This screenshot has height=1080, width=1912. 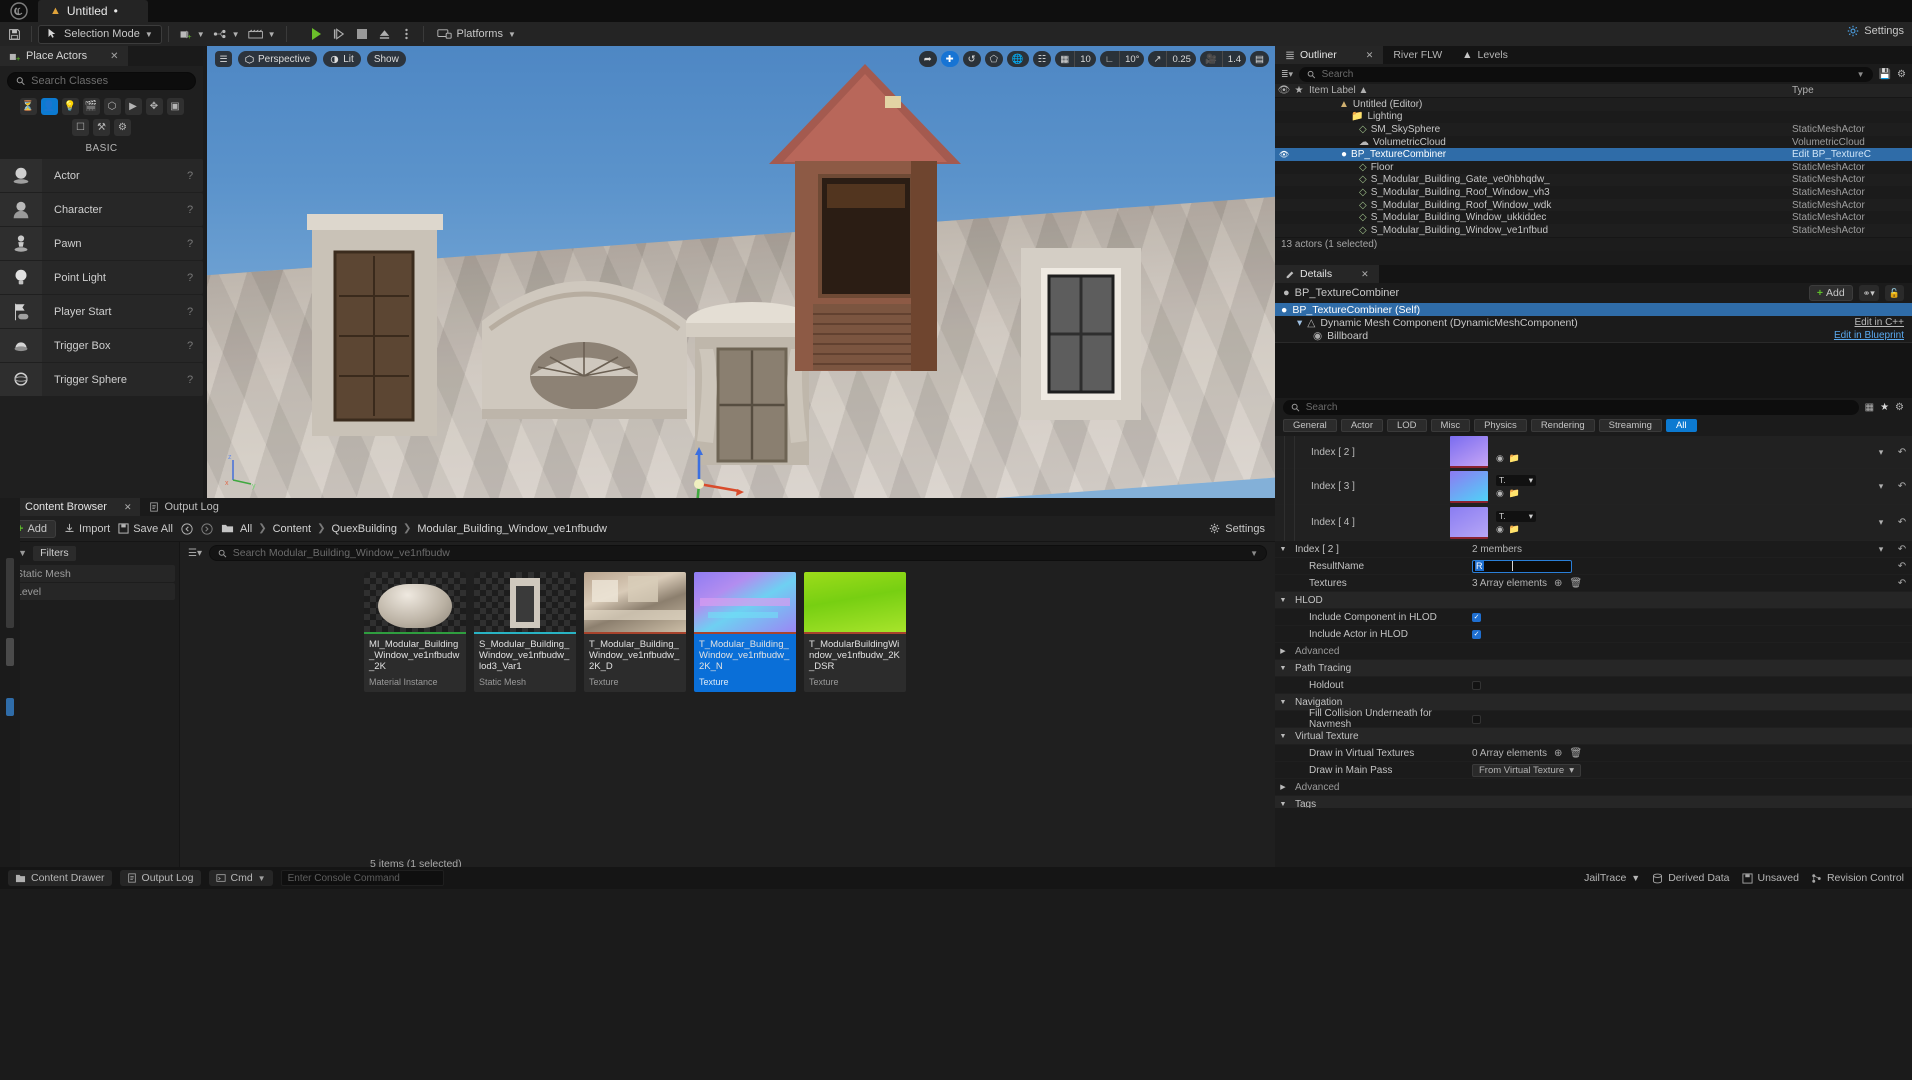 I want to click on angle-snap-value: 10°, so click(x=1131, y=59).